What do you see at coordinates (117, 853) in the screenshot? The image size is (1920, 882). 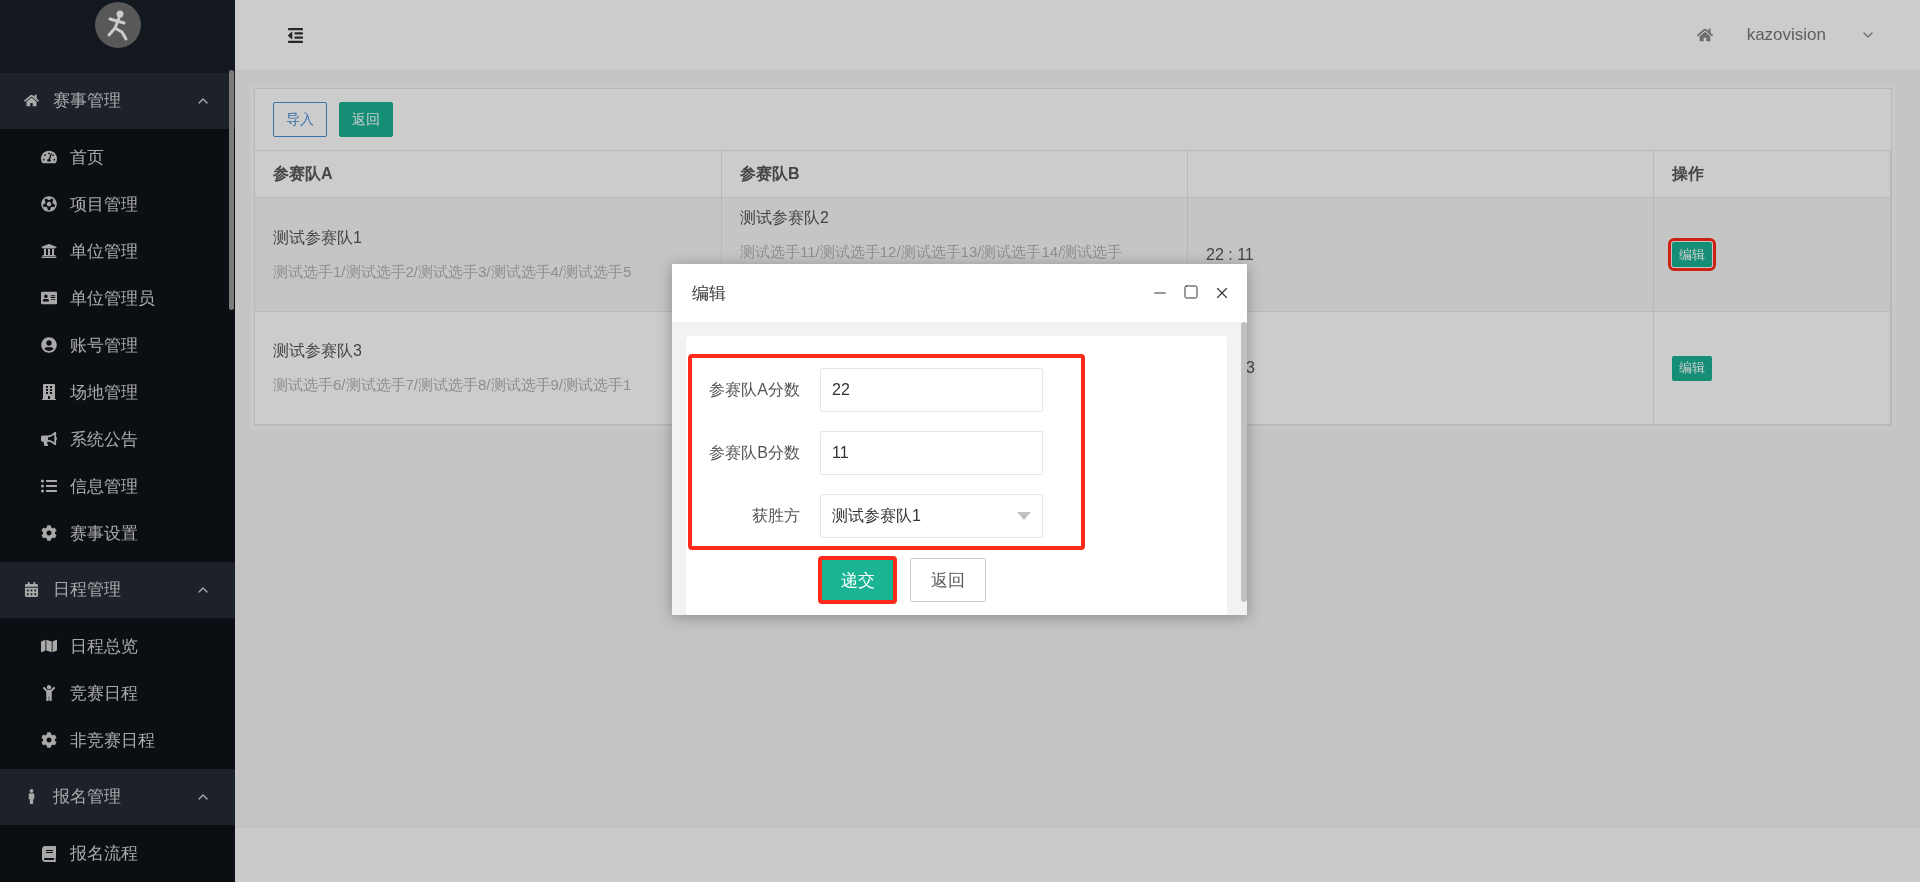 I see `sidebar-item: 报名流程` at bounding box center [117, 853].